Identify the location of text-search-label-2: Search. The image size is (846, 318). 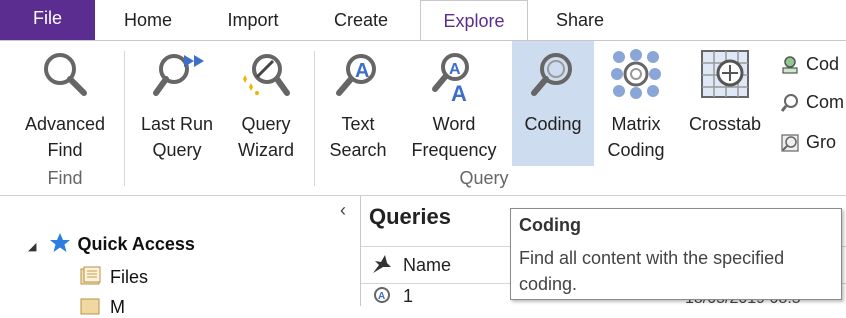
(358, 150).